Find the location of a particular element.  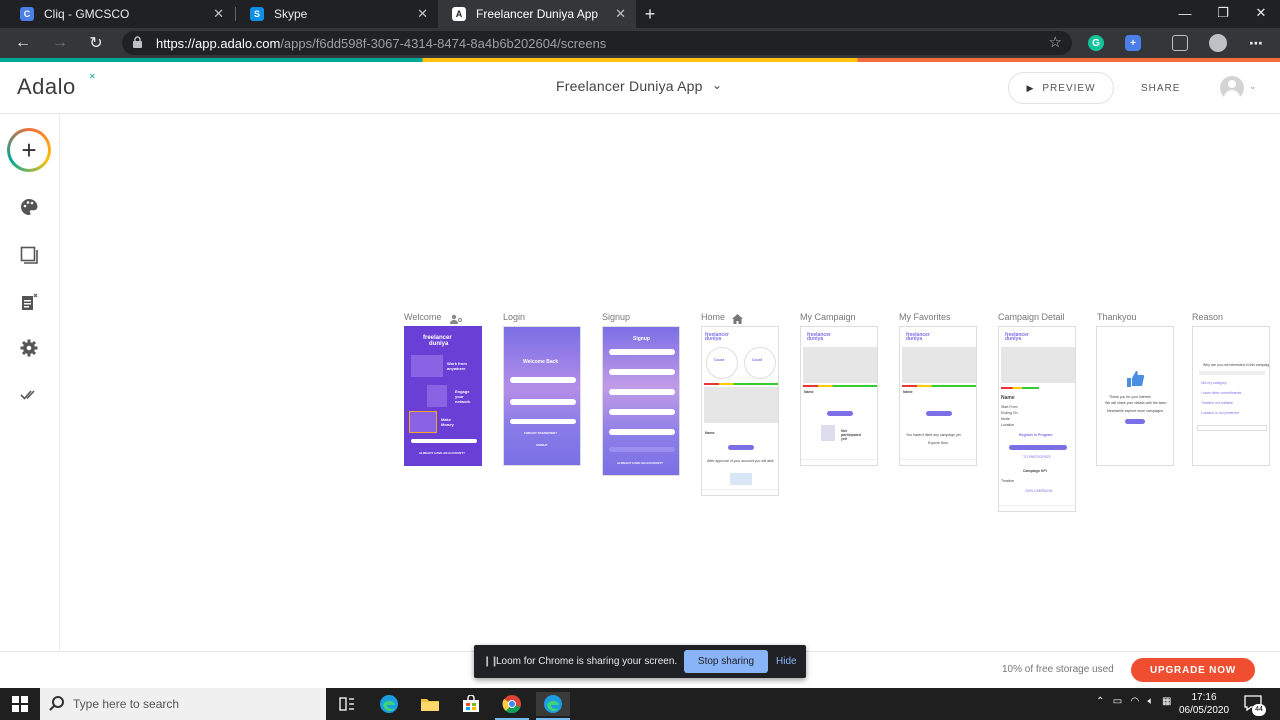

adalo-logo: Adalo is located at coordinates (46, 87).